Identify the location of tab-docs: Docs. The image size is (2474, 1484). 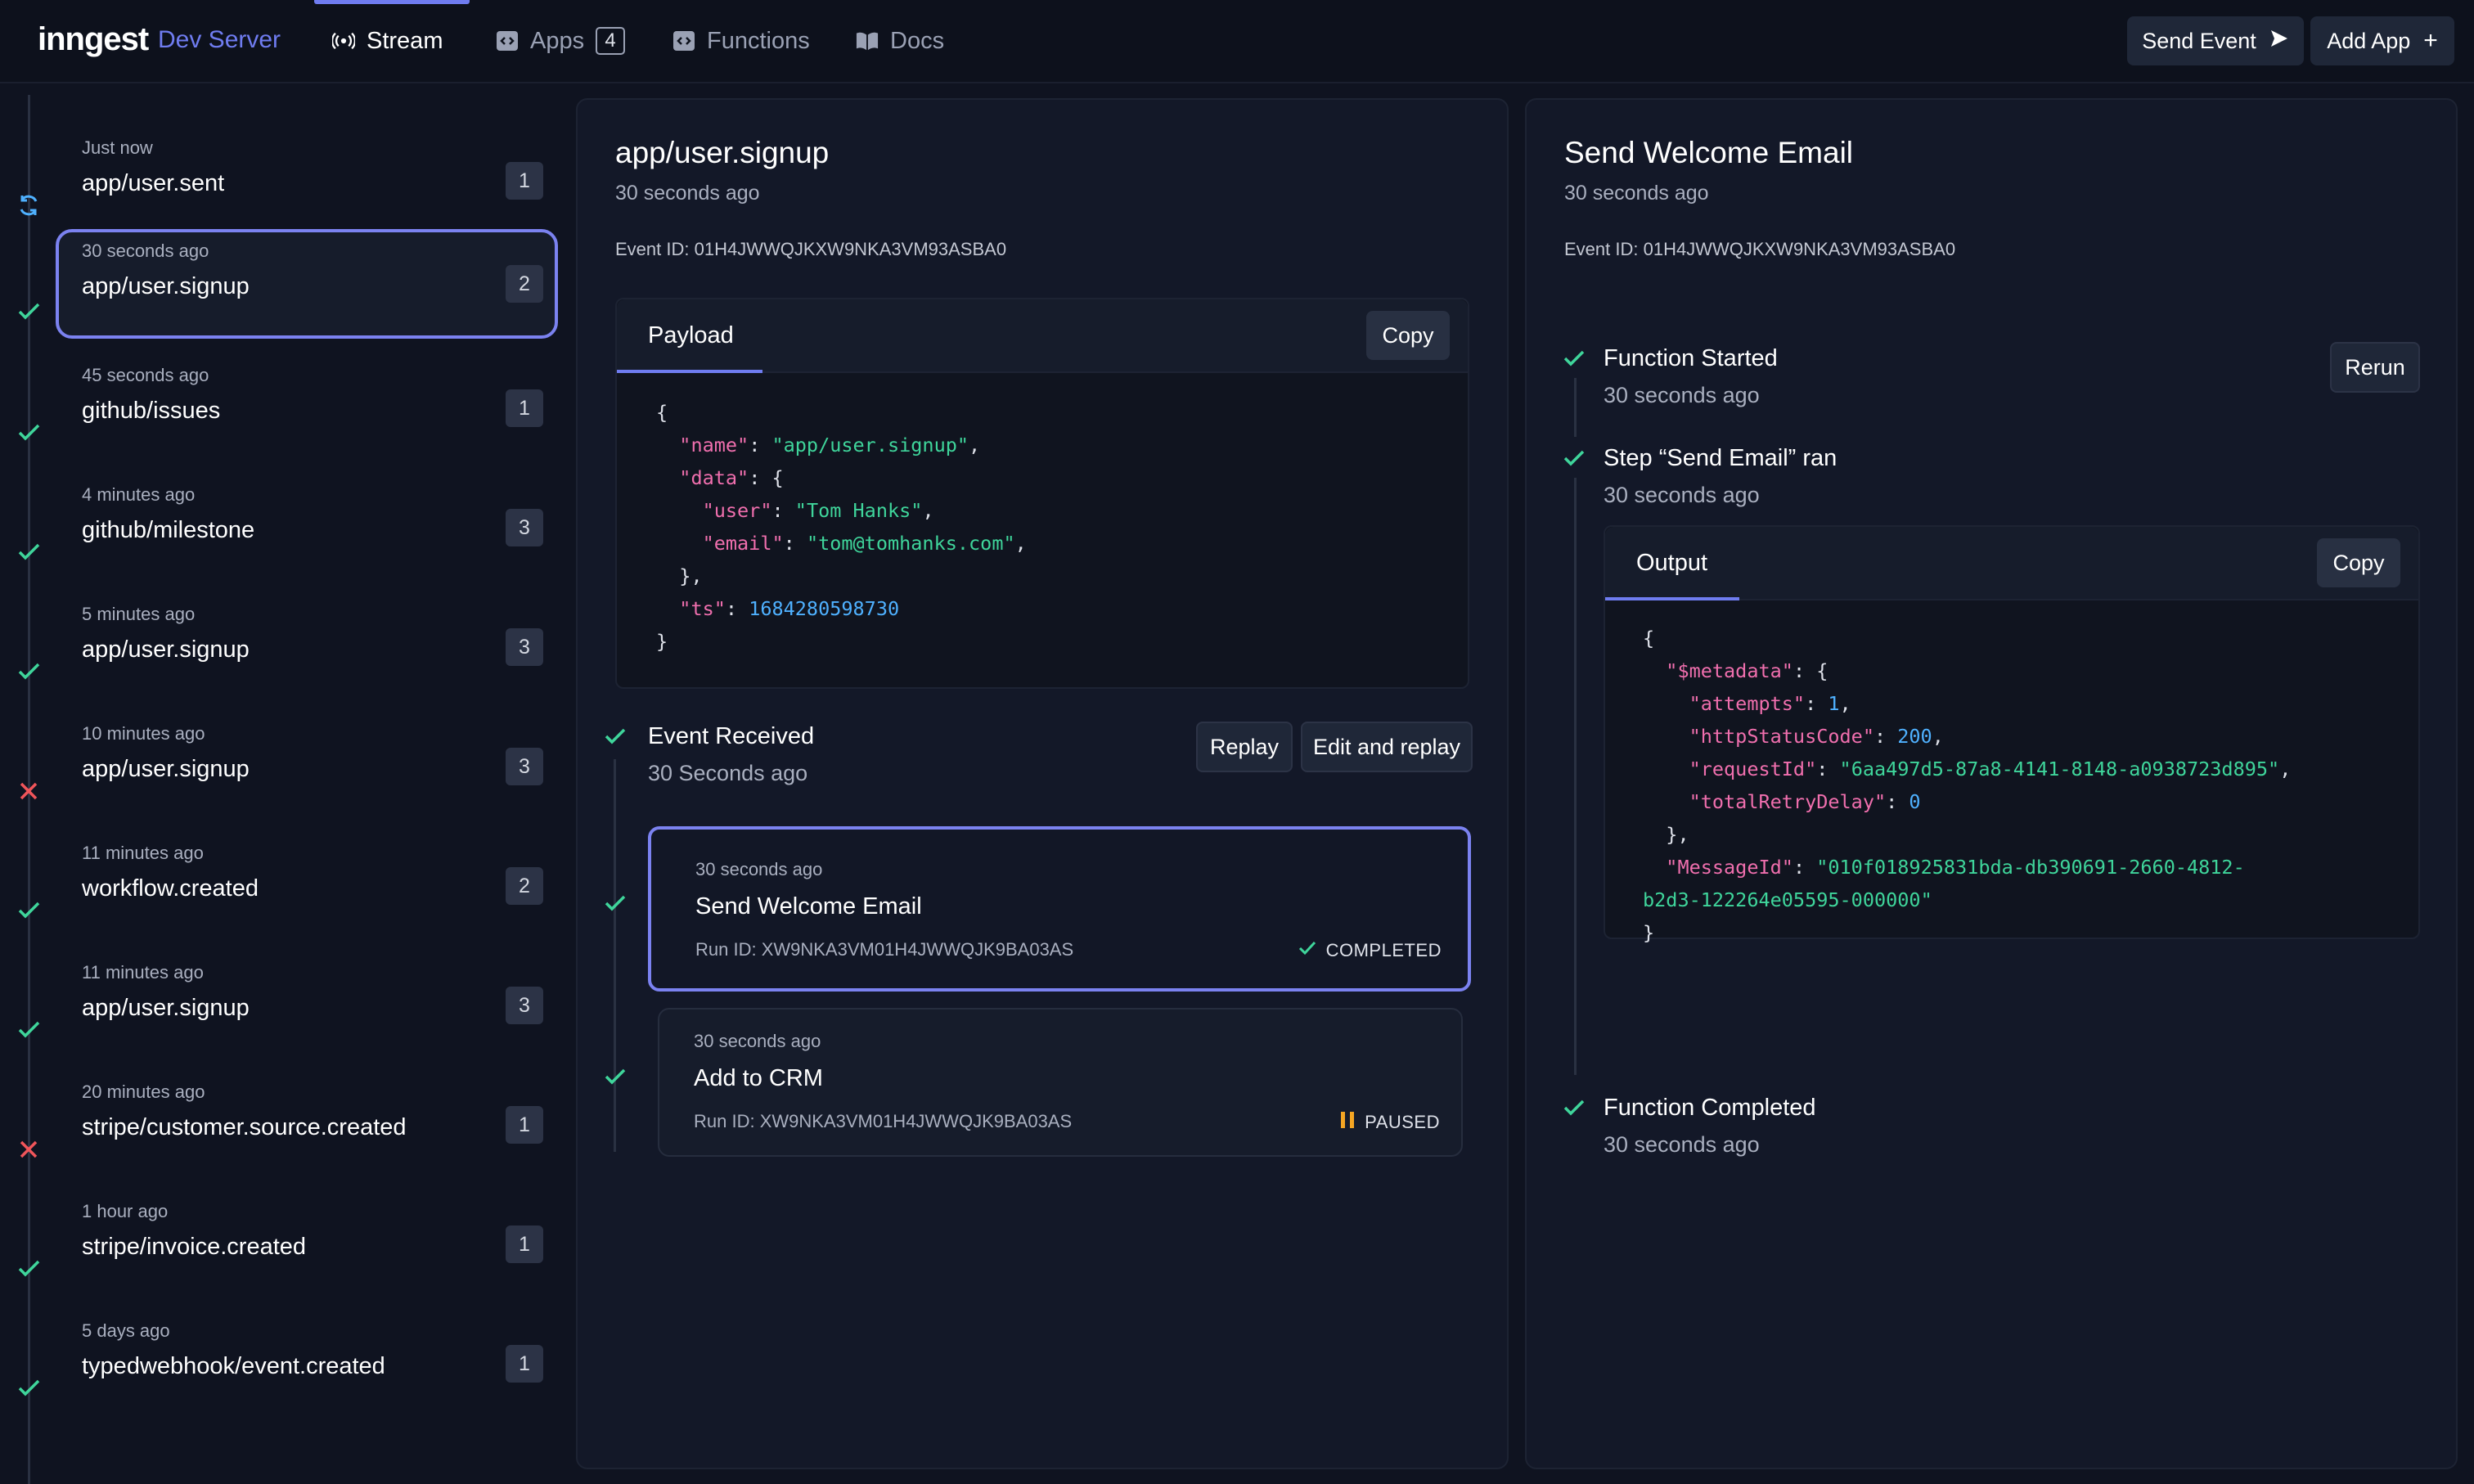
(900, 41).